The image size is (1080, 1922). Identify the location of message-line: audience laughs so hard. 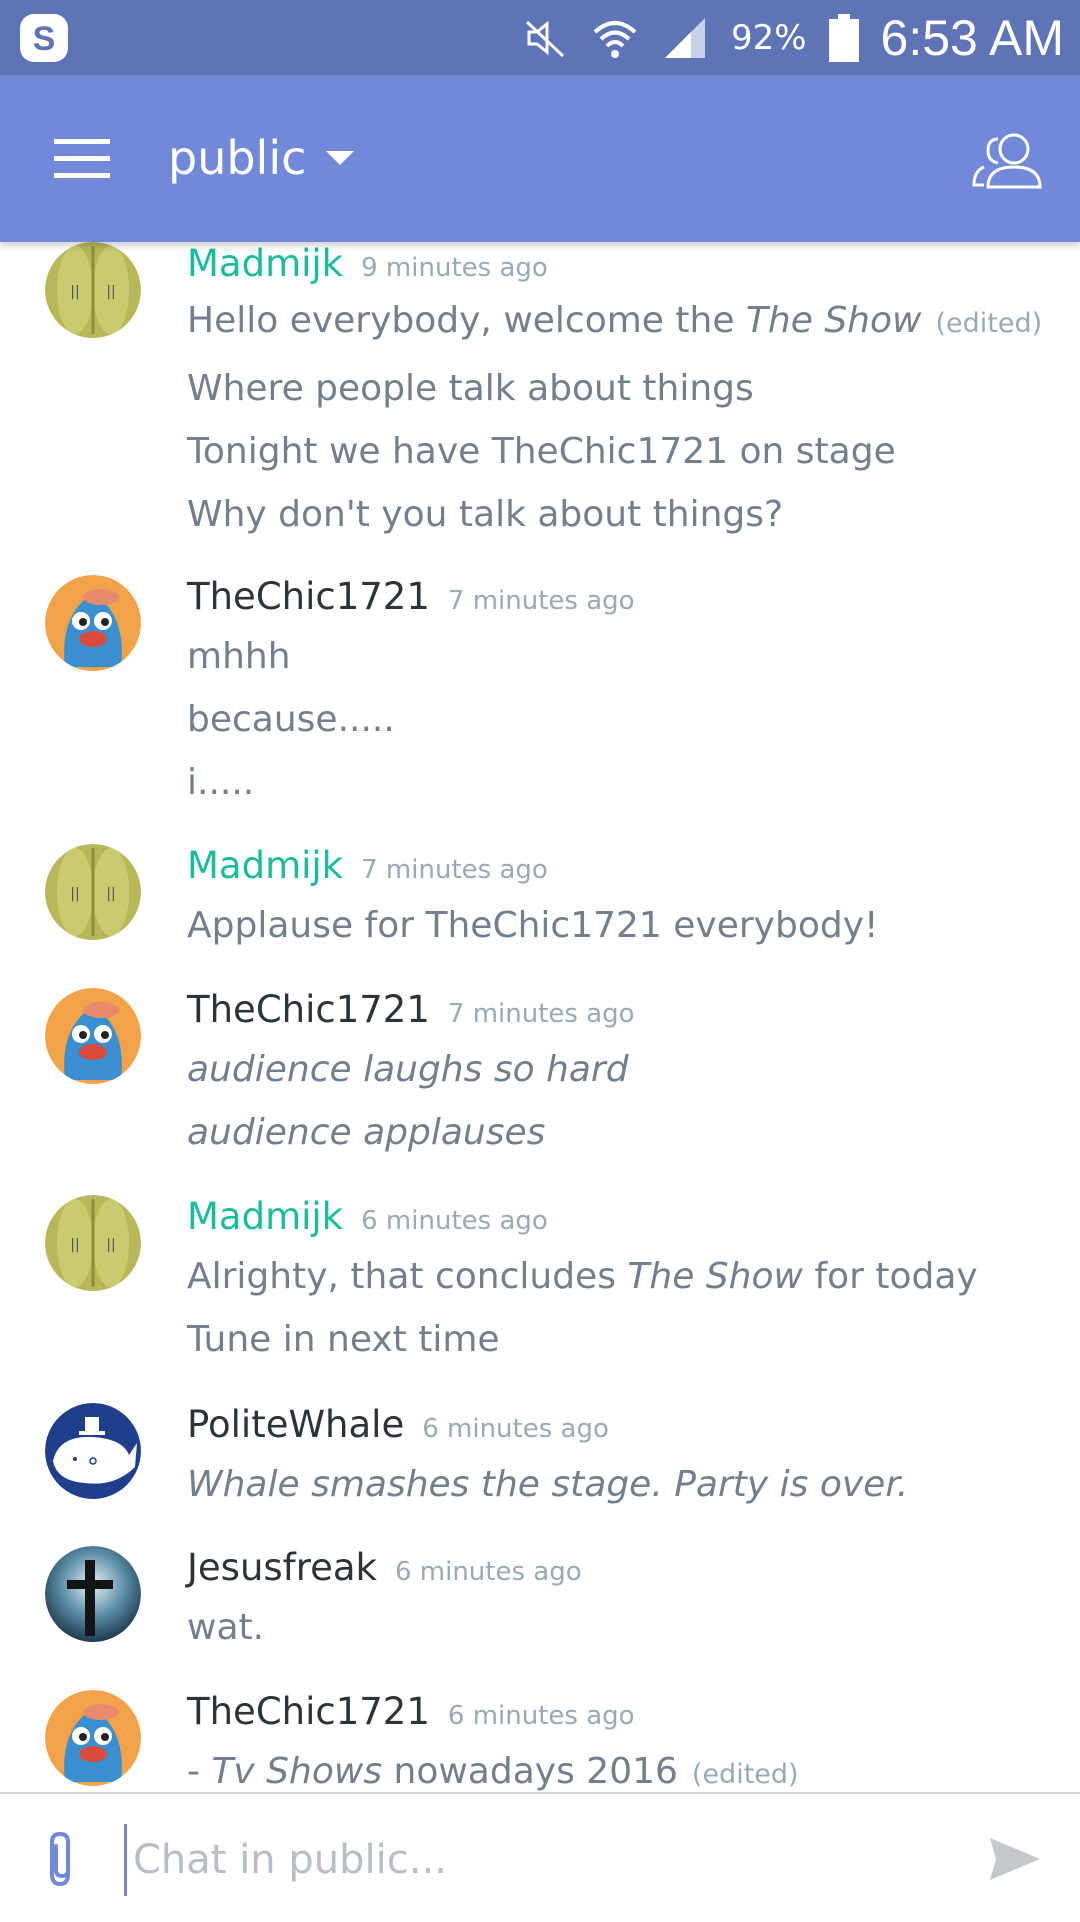
(408, 1069).